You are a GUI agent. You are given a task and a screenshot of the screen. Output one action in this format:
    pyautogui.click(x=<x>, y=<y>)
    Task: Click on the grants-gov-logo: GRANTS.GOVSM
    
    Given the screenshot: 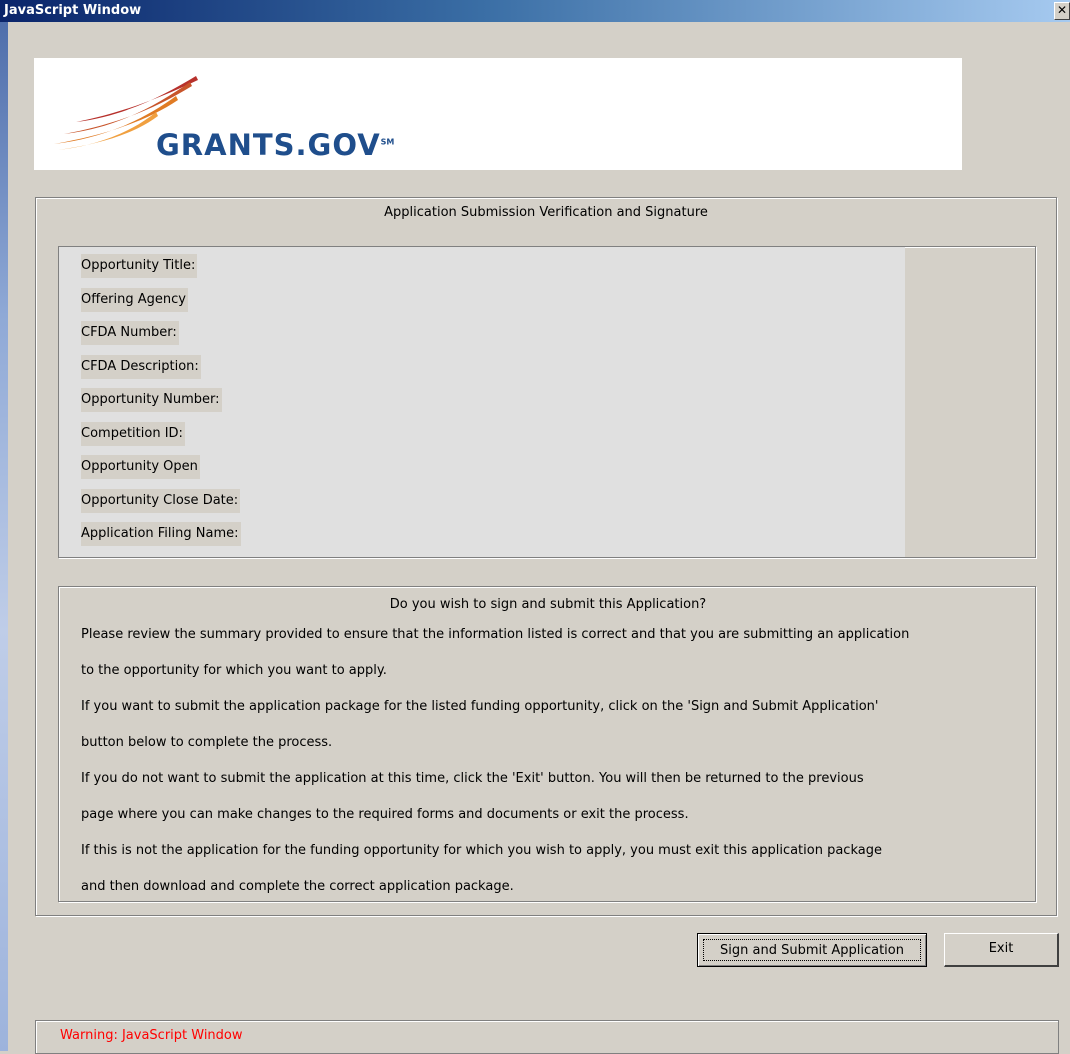 What is the action you would take?
    pyautogui.click(x=498, y=114)
    